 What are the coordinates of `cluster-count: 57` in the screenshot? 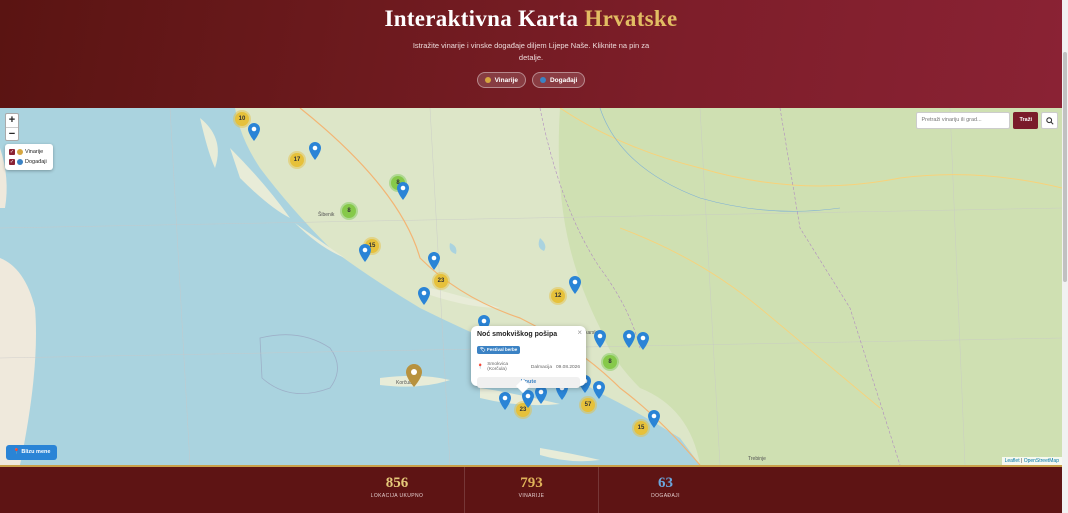 It's located at (588, 405).